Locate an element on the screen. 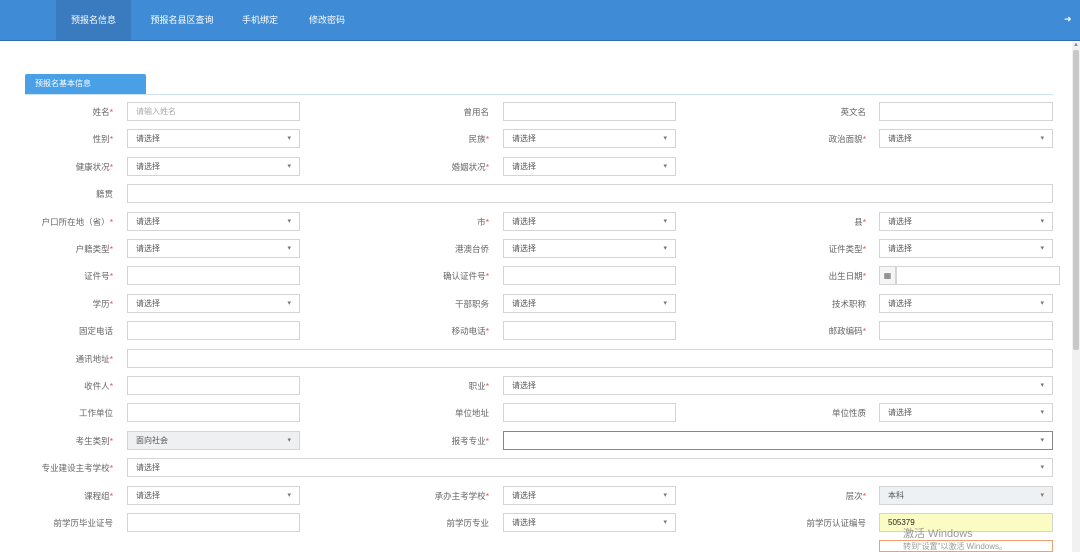 This screenshot has width=1080, height=552. field-label-text: 层次 is located at coordinates (854, 496).